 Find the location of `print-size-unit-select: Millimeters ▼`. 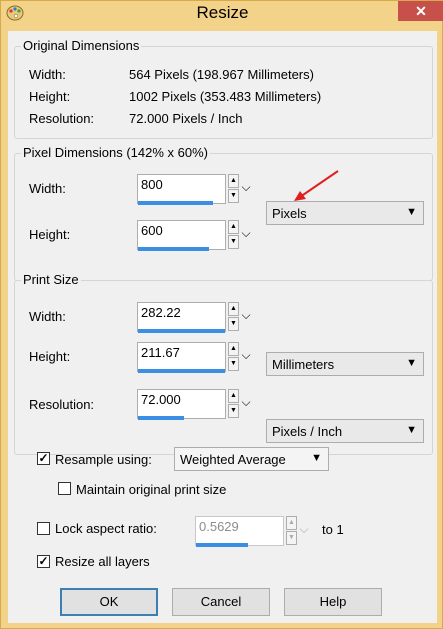

print-size-unit-select: Millimeters ▼ is located at coordinates (345, 364).